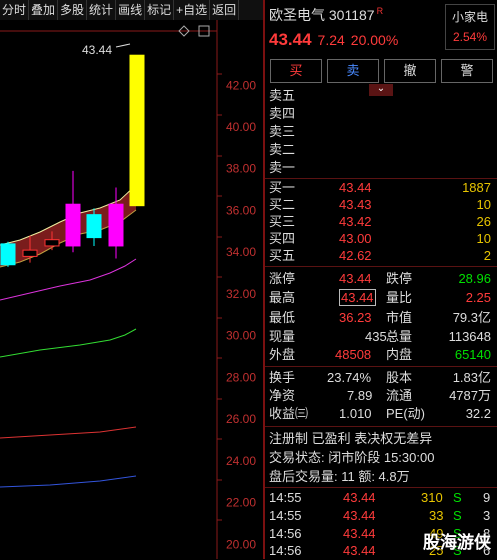  I want to click on buy-price: 43.44, so click(355, 187).